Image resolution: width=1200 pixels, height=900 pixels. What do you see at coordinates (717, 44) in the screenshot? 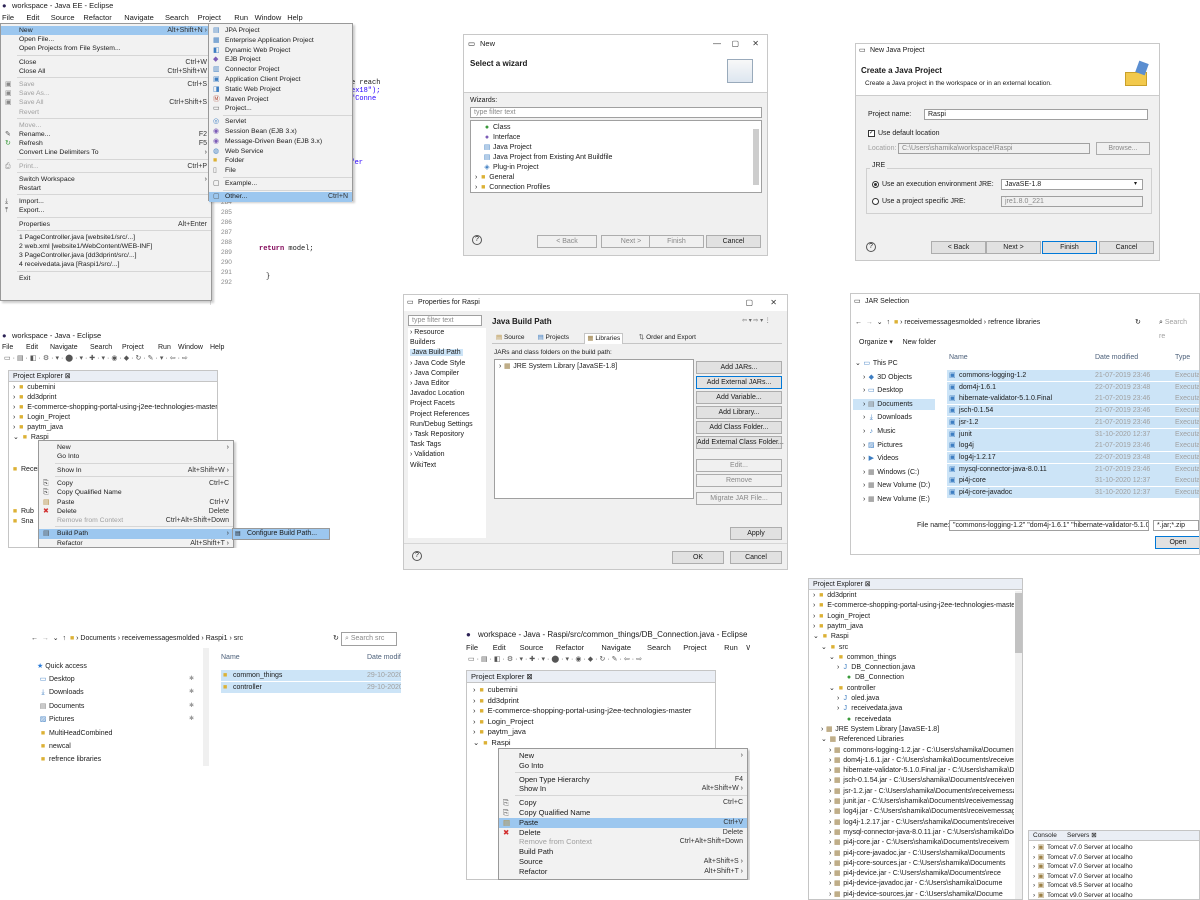
I see `minimize-icon: —` at bounding box center [717, 44].